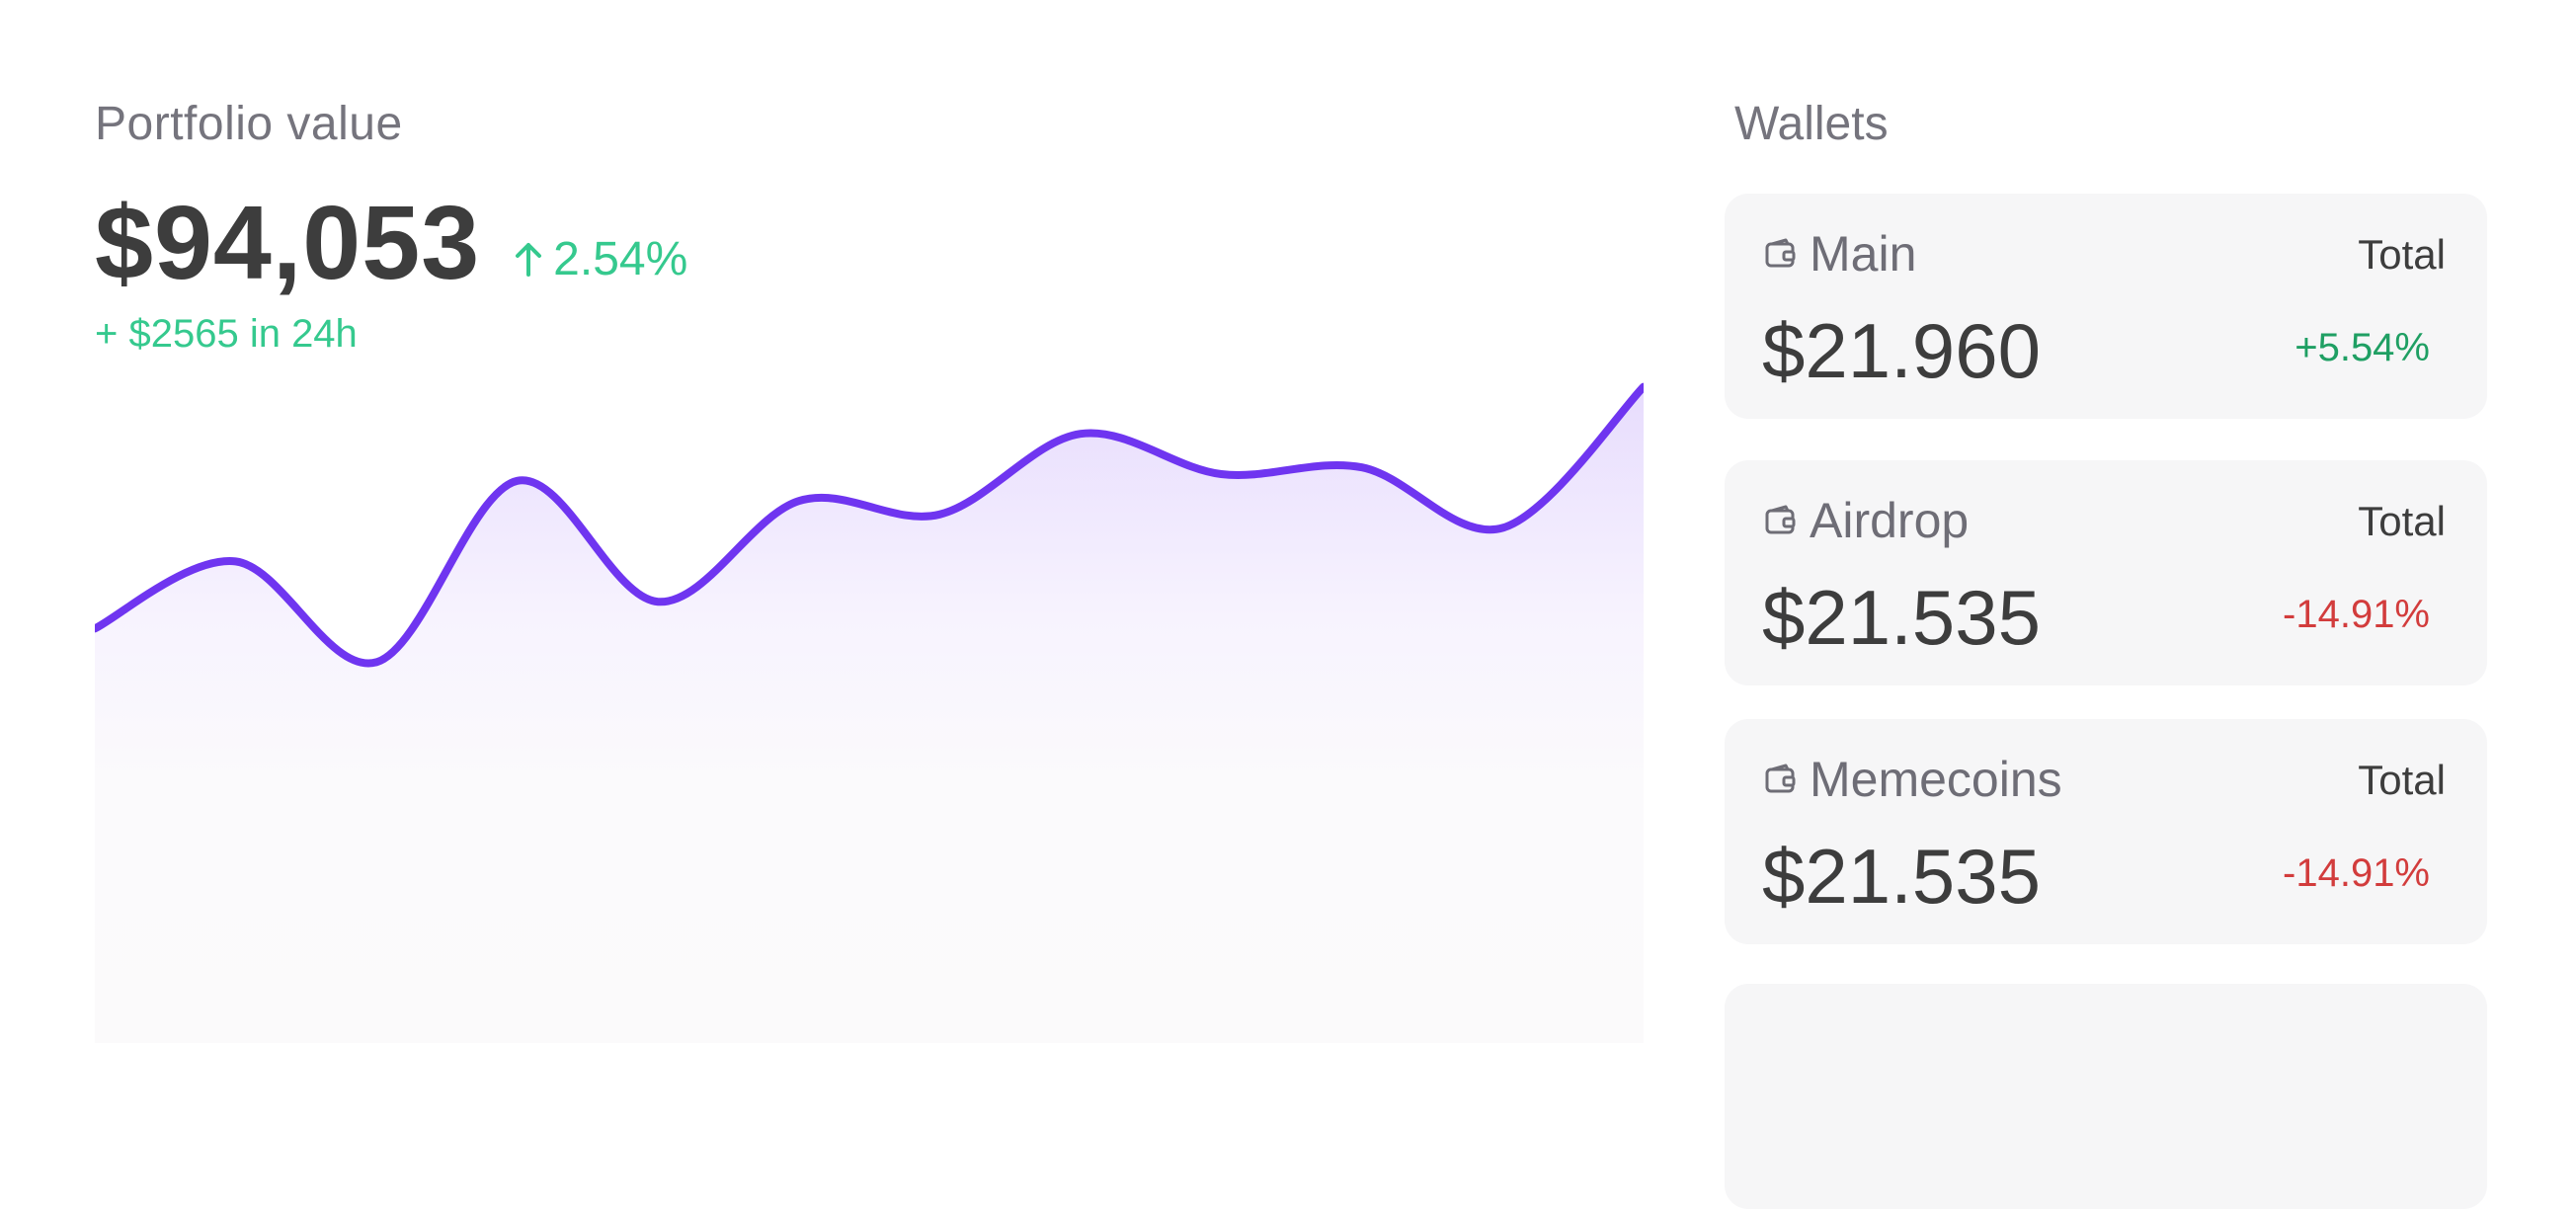 This screenshot has width=2576, height=1209. What do you see at coordinates (2362, 347) in the screenshot?
I see `wallet-change: +5.54%` at bounding box center [2362, 347].